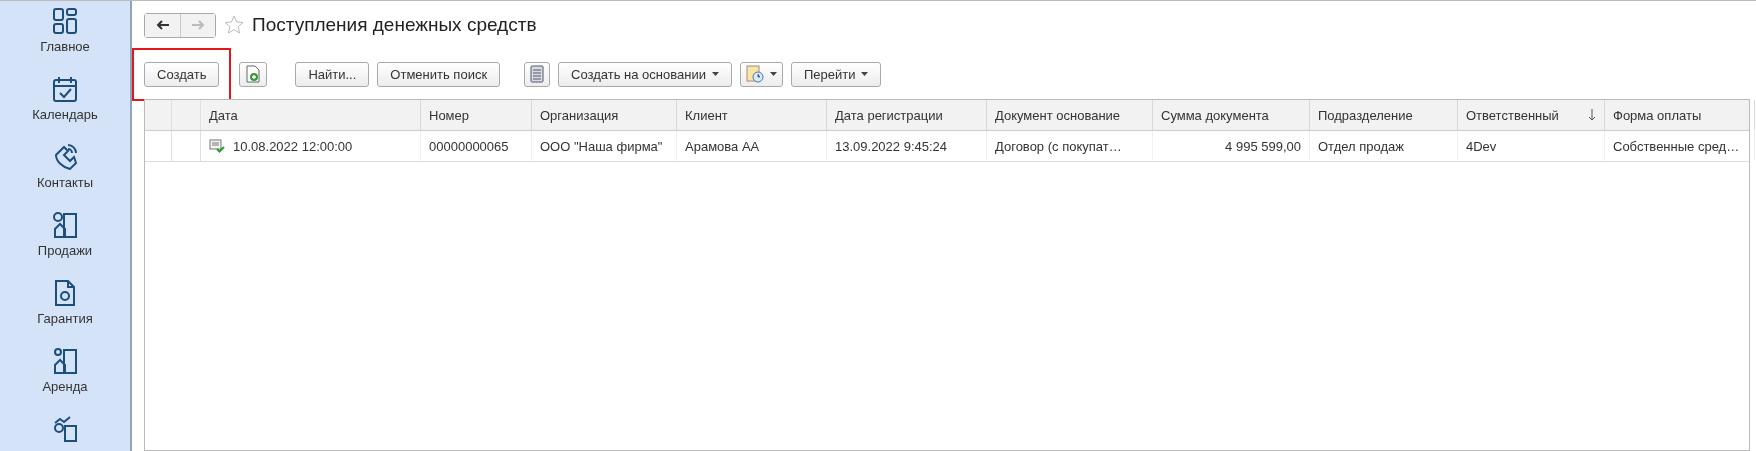  Describe the element at coordinates (1231, 115) in the screenshot. I see `column-header: Сумма документа` at that location.